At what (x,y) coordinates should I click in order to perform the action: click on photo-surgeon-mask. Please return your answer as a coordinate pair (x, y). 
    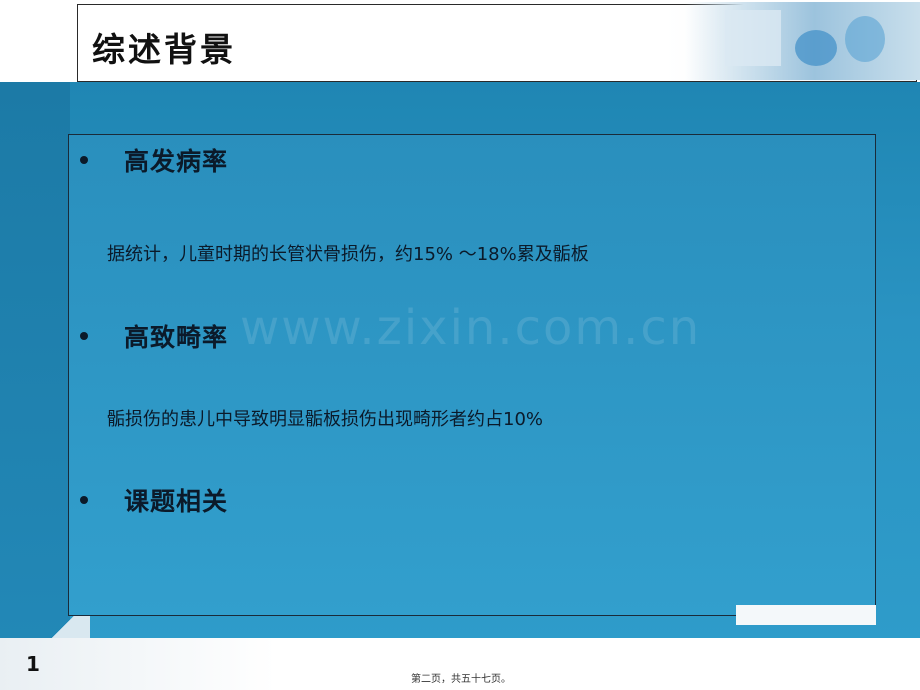
    Looking at the image, I should click on (865, 39).